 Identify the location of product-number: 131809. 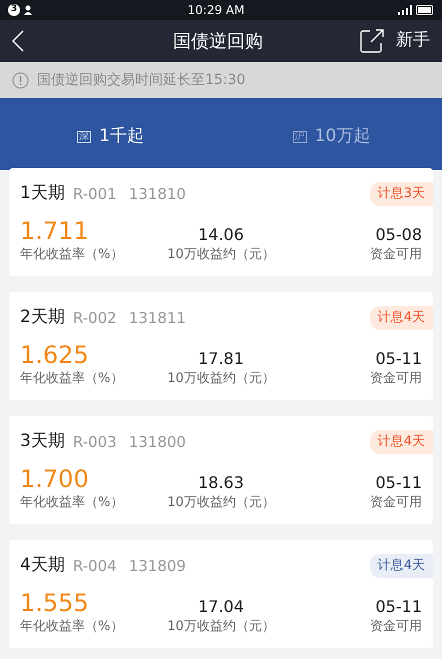
(157, 566).